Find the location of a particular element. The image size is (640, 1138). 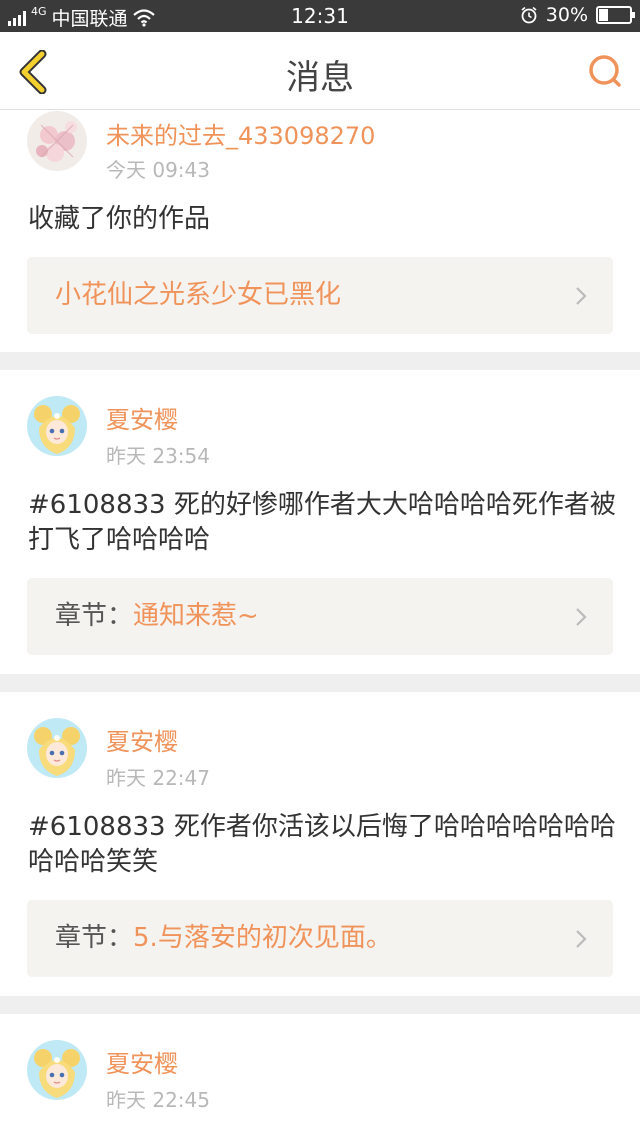

nav-bar: 消息 is located at coordinates (320, 71).